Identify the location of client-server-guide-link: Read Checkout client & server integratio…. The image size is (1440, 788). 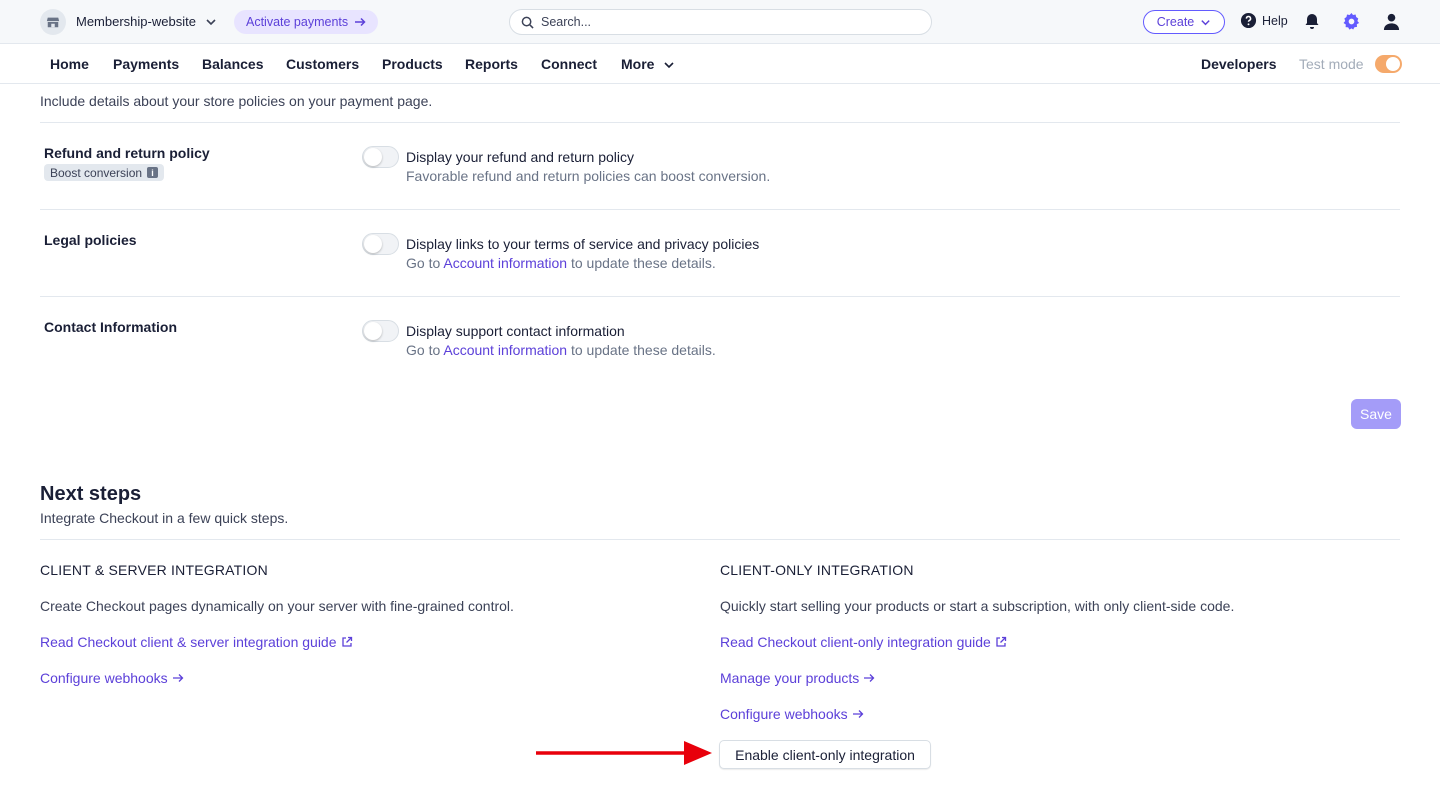
(196, 642).